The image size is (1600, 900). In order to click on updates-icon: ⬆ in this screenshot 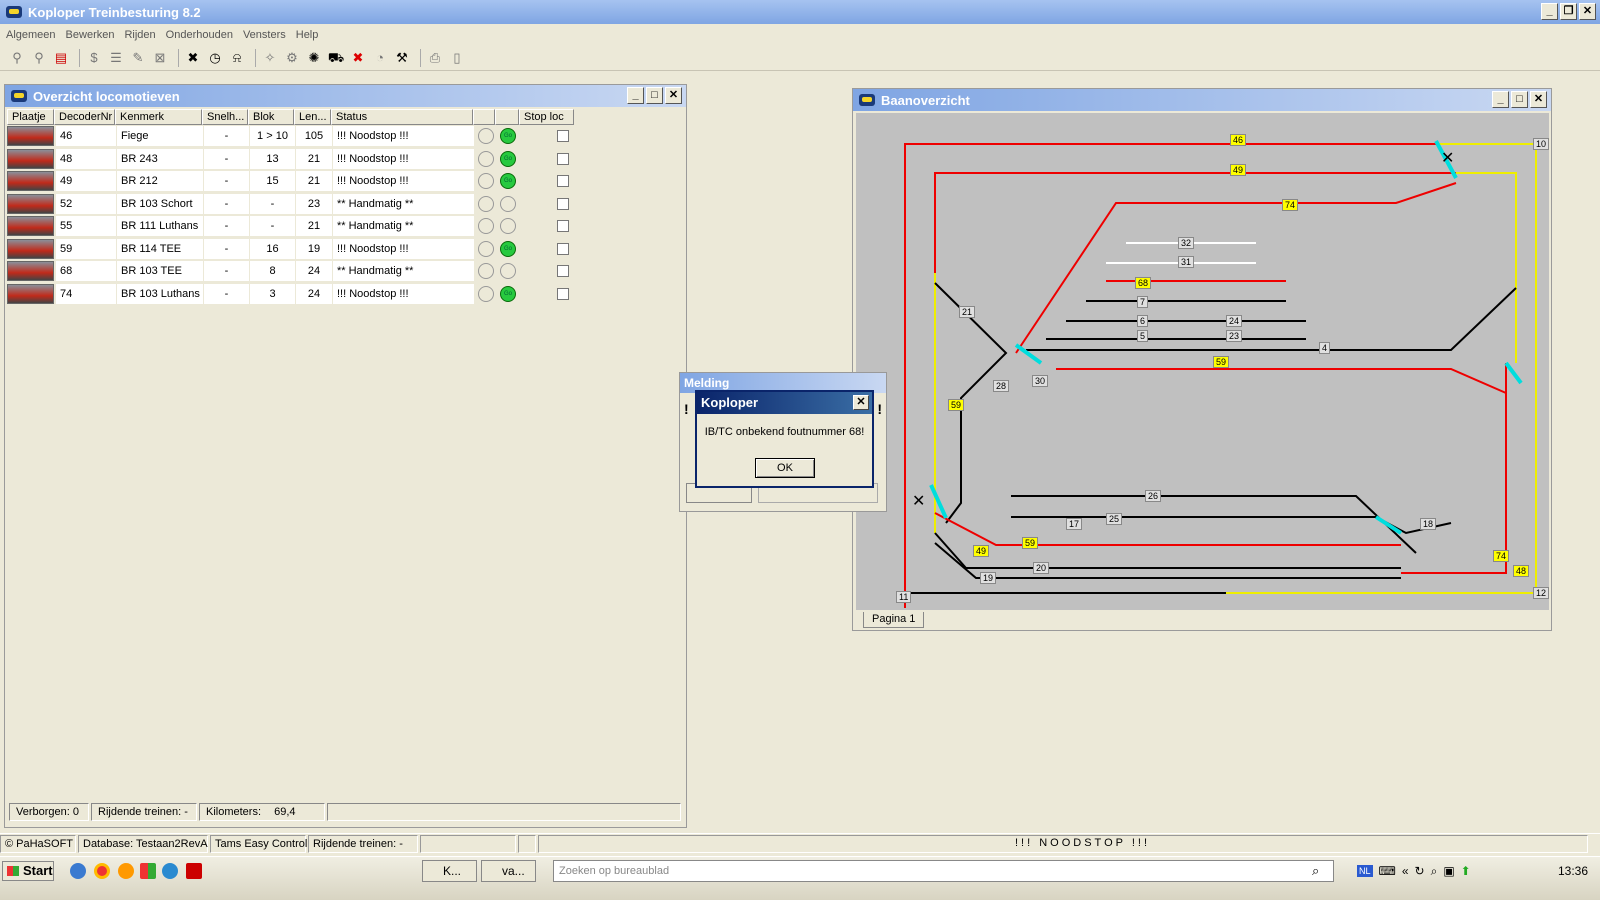, I will do `click(1466, 871)`.